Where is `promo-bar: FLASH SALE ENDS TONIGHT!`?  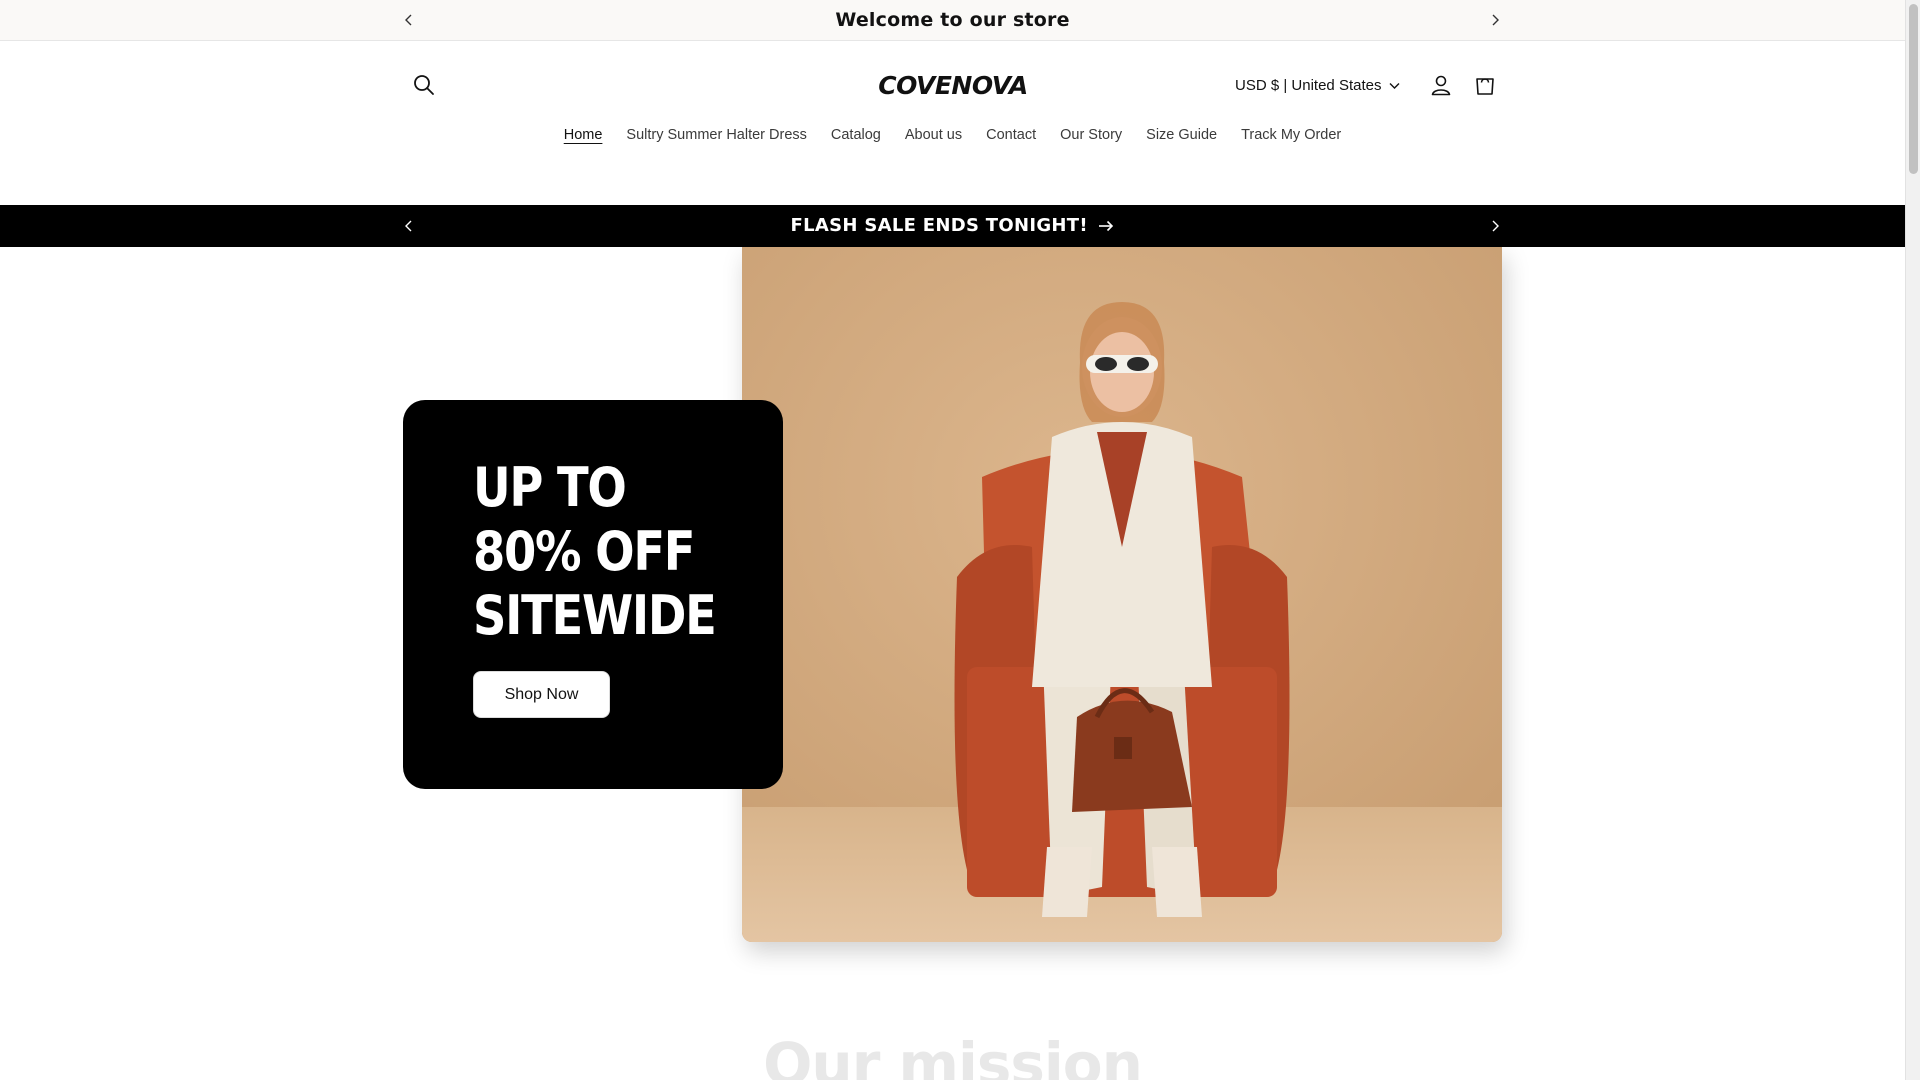
promo-bar: FLASH SALE ENDS TONIGHT! is located at coordinates (952, 226).